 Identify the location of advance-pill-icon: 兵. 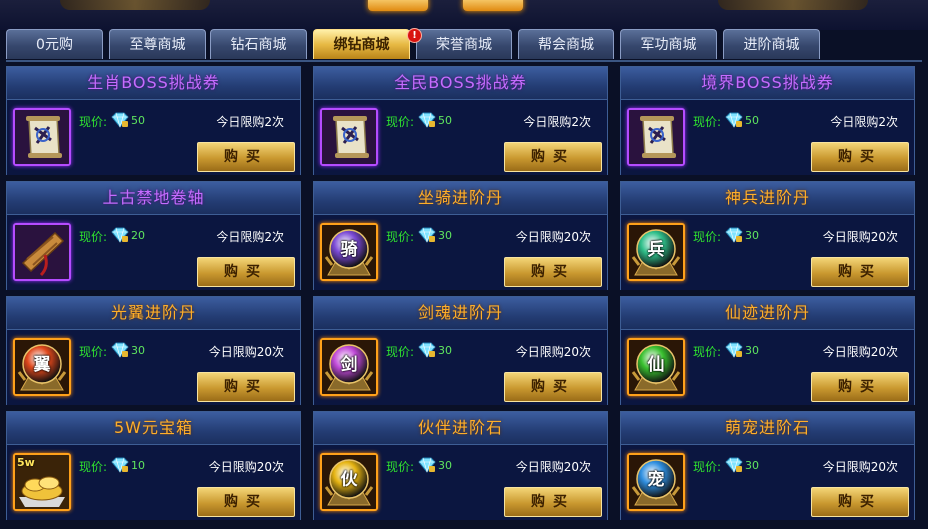
(656, 252).